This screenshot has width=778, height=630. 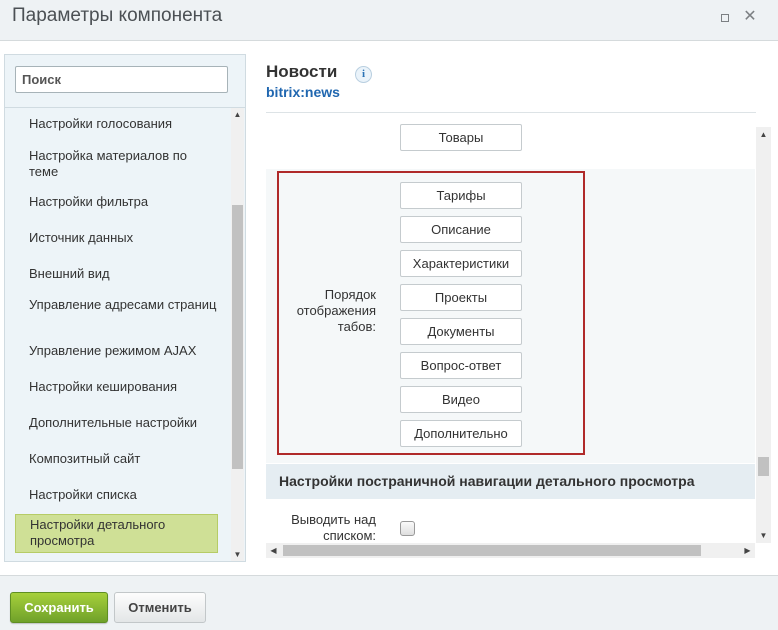 I want to click on sidebar-item-url-management: Управление адресами страниц, so click(x=124, y=305).